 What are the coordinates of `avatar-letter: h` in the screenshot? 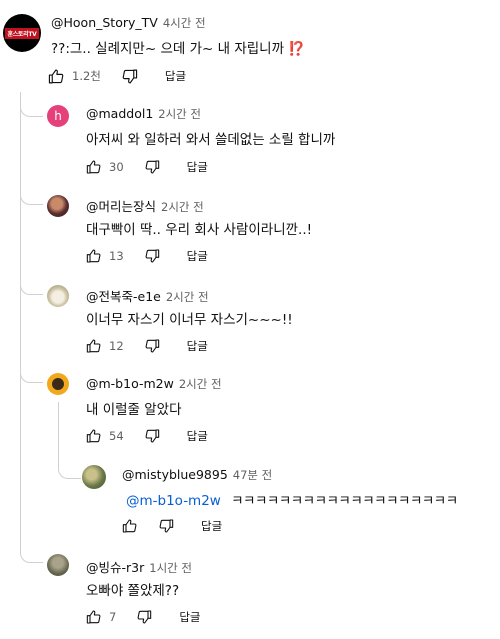 It's located at (58, 116).